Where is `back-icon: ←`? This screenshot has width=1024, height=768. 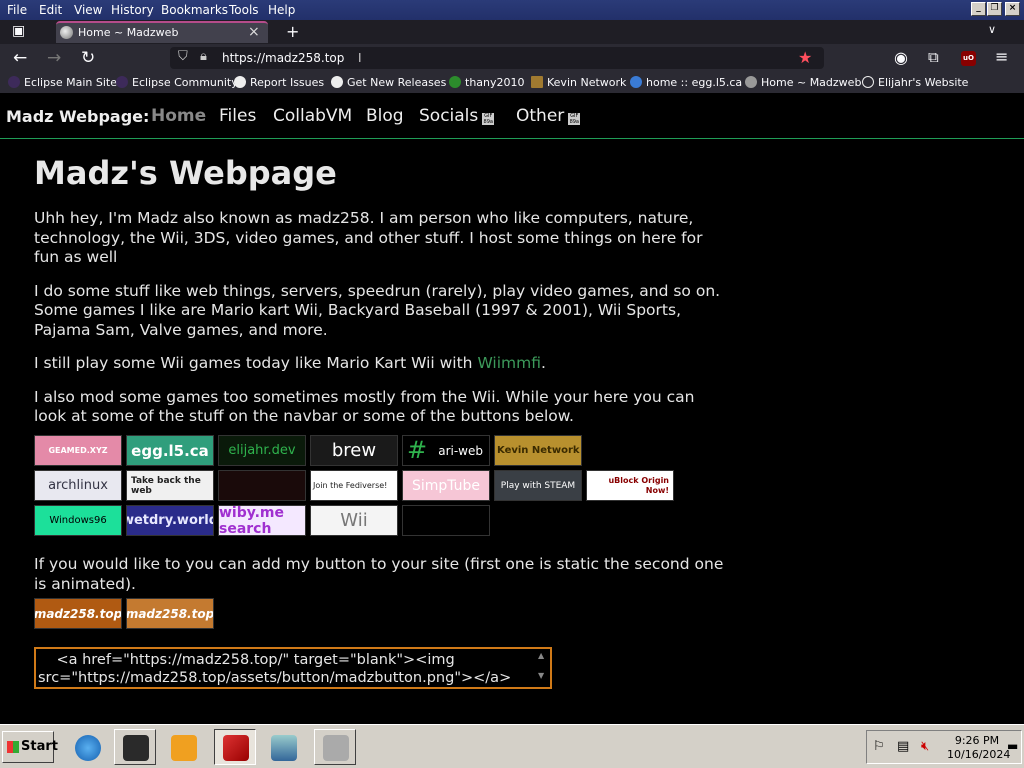
back-icon: ← is located at coordinates (20, 58).